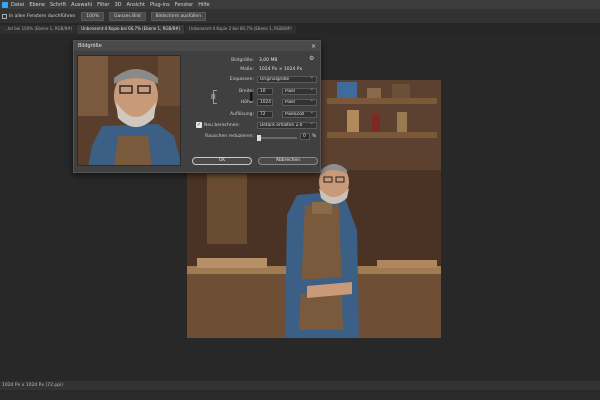 The width and height of the screenshot is (600, 400). I want to click on image-size-value: 3,00 MB, so click(268, 60).